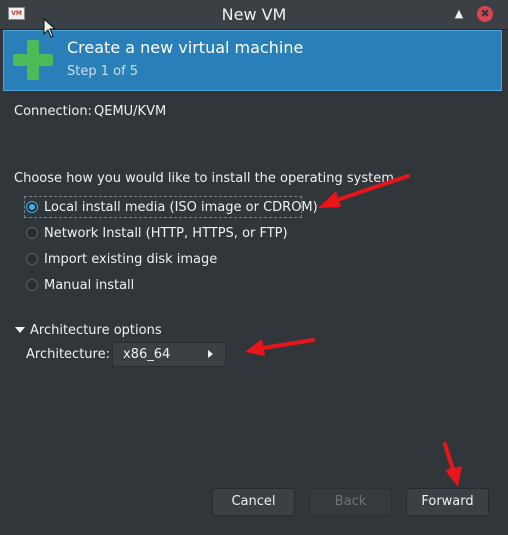 The height and width of the screenshot is (535, 508). What do you see at coordinates (210, 354) in the screenshot?
I see `combo-arrow-icon` at bounding box center [210, 354].